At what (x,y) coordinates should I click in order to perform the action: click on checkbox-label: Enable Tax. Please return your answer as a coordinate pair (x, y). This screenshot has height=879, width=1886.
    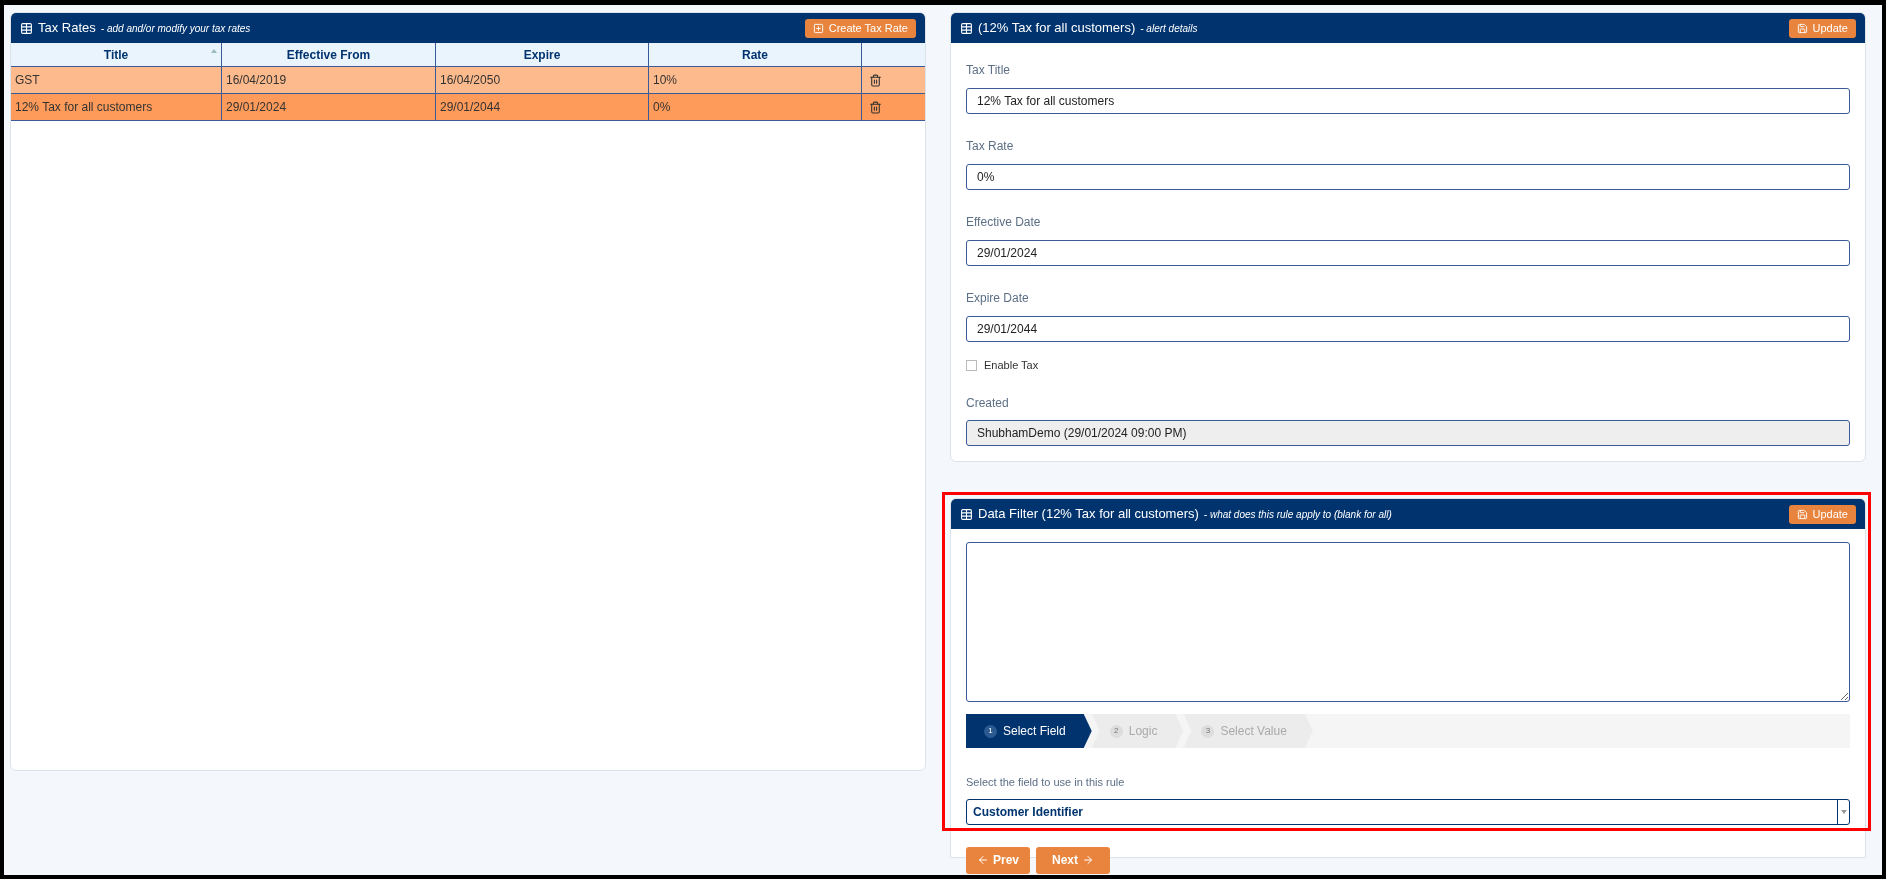
    Looking at the image, I should click on (1011, 365).